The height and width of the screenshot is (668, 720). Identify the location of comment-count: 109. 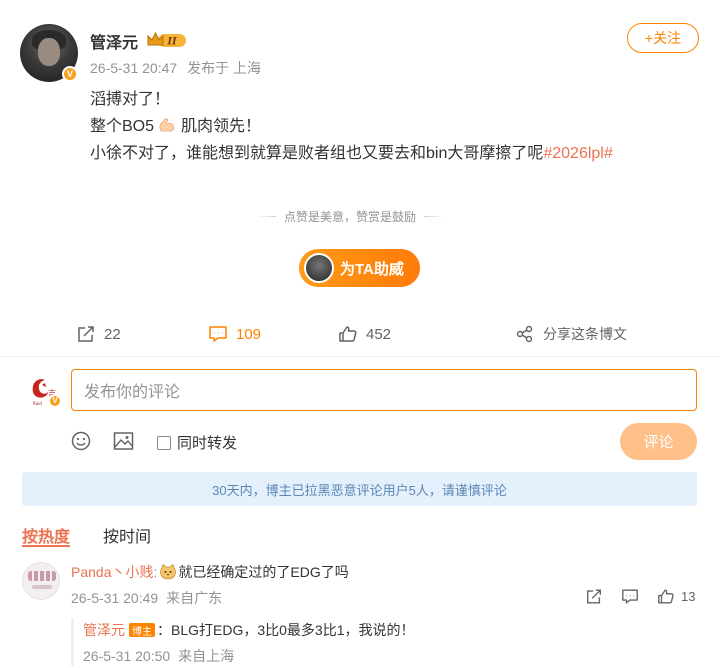
(249, 334).